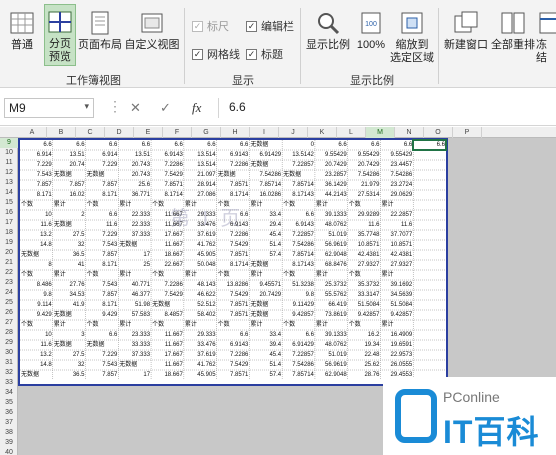  Describe the element at coordinates (331, 185) in the screenshot. I see `sheet-cell: 36.1429` at that location.